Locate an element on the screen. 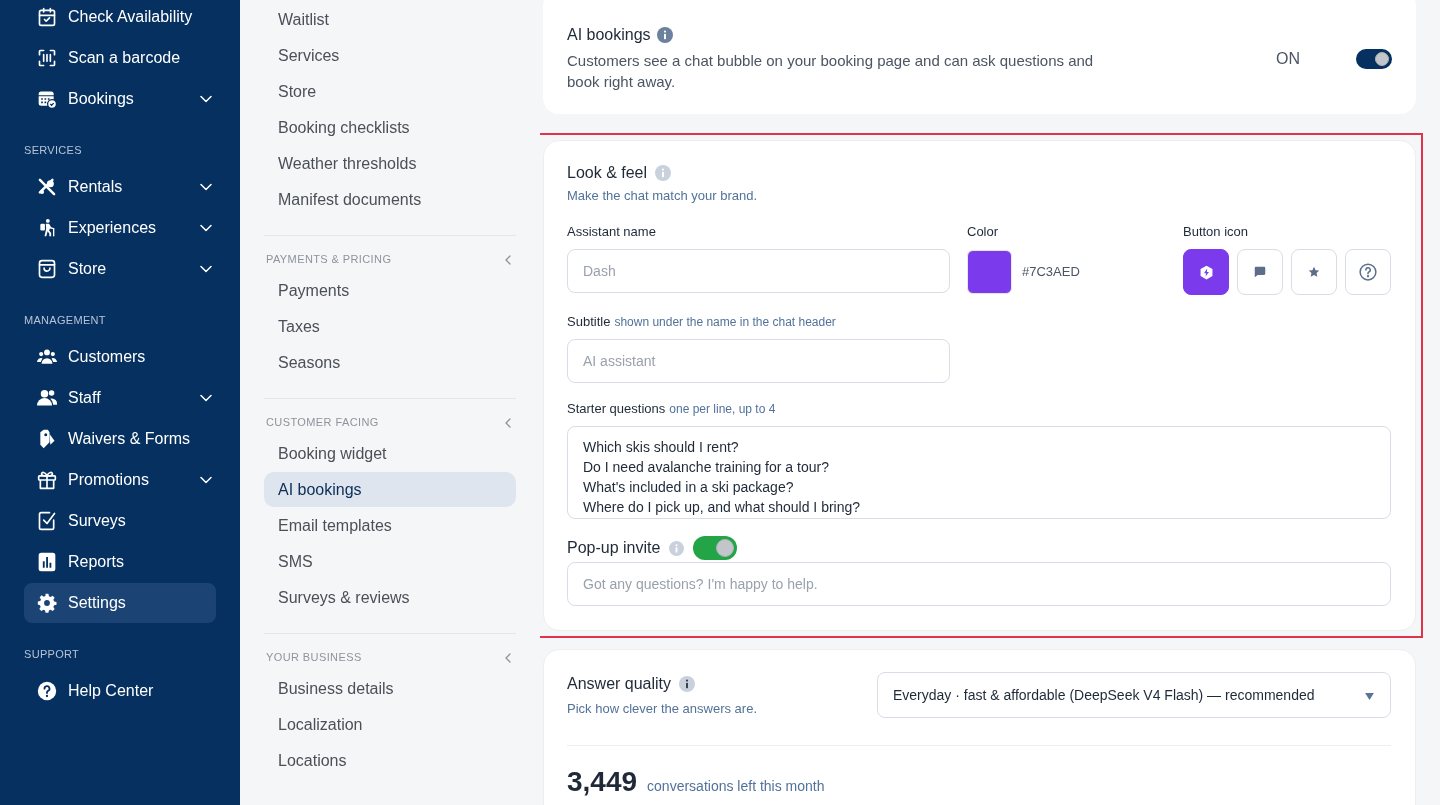 The width and height of the screenshot is (1440, 805). section-heading: PAYMENTS & PRICING is located at coordinates (329, 259).